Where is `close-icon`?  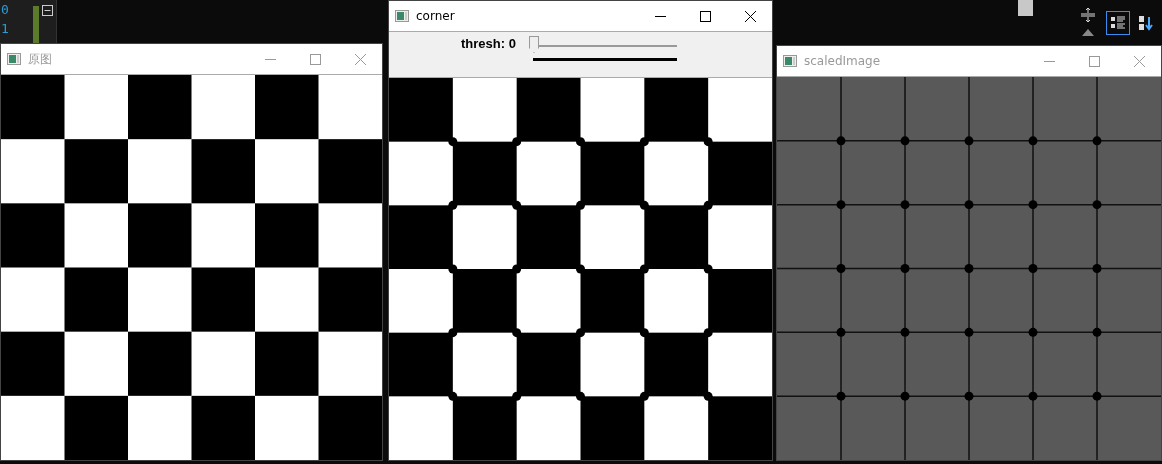
close-icon is located at coordinates (750, 16).